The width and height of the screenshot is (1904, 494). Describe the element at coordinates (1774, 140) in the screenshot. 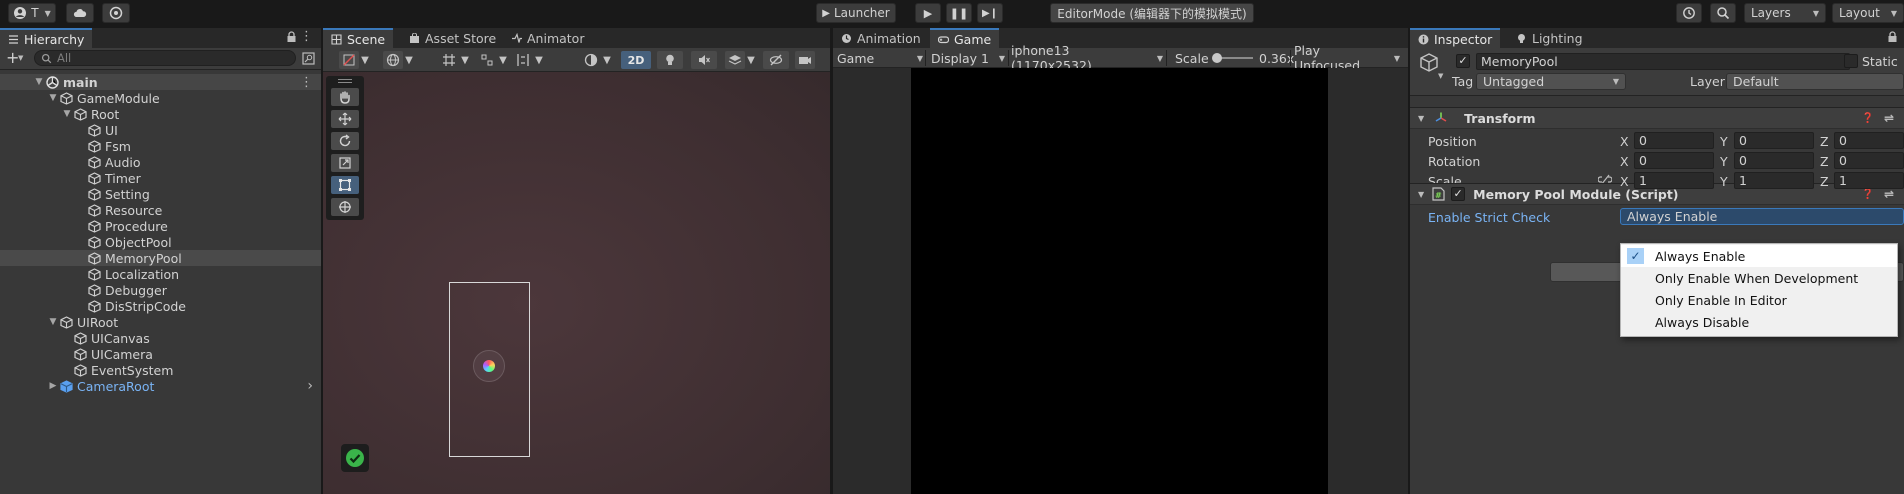

I see `position-y-field: 0` at that location.